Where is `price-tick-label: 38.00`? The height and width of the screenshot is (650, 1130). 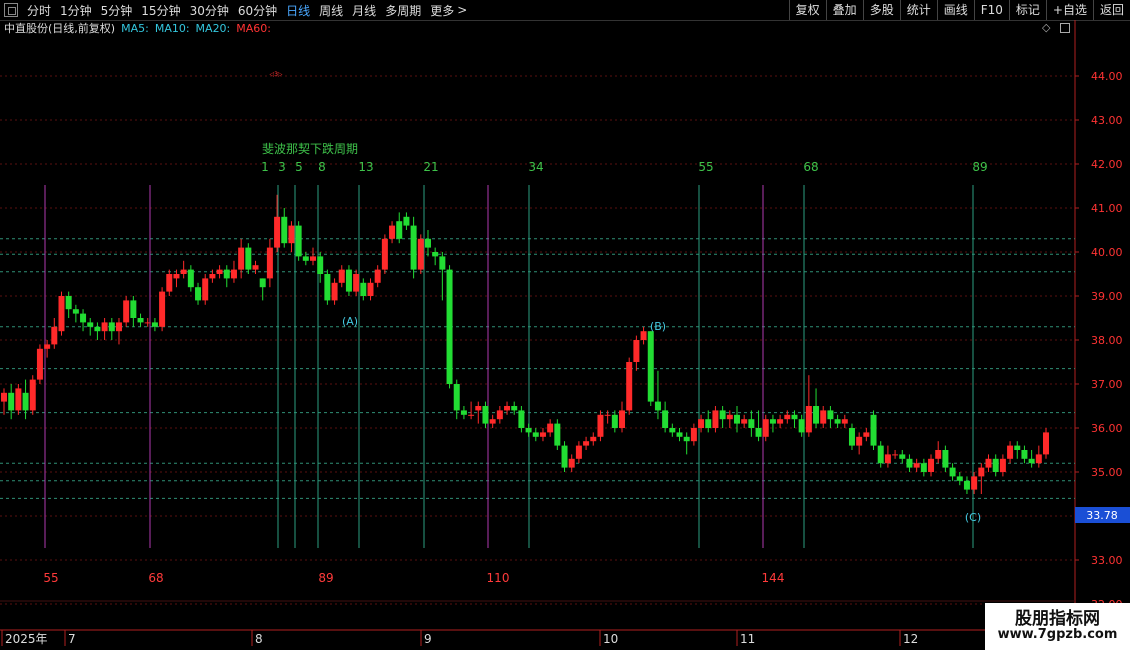
price-tick-label: 38.00 is located at coordinates (1107, 340).